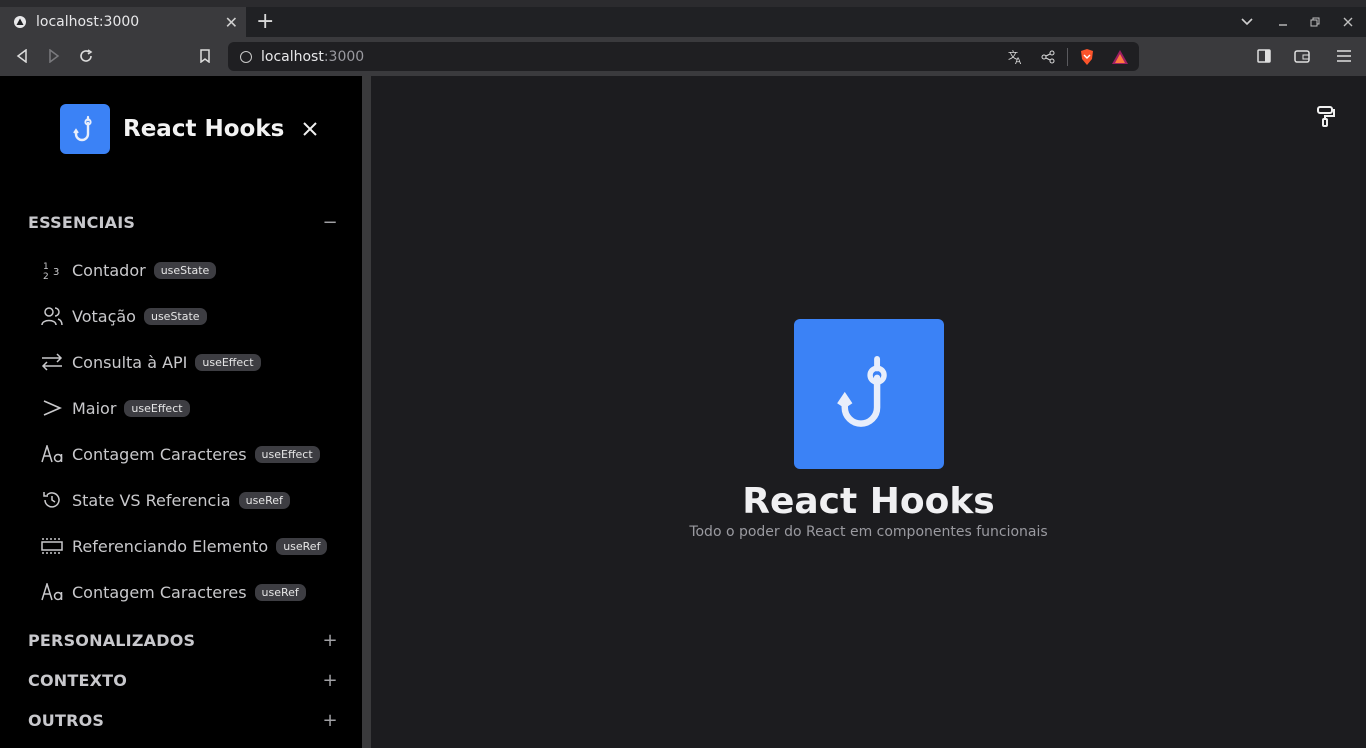 This screenshot has height=748, width=1366. I want to click on section-label: CONTEXTO, so click(78, 680).